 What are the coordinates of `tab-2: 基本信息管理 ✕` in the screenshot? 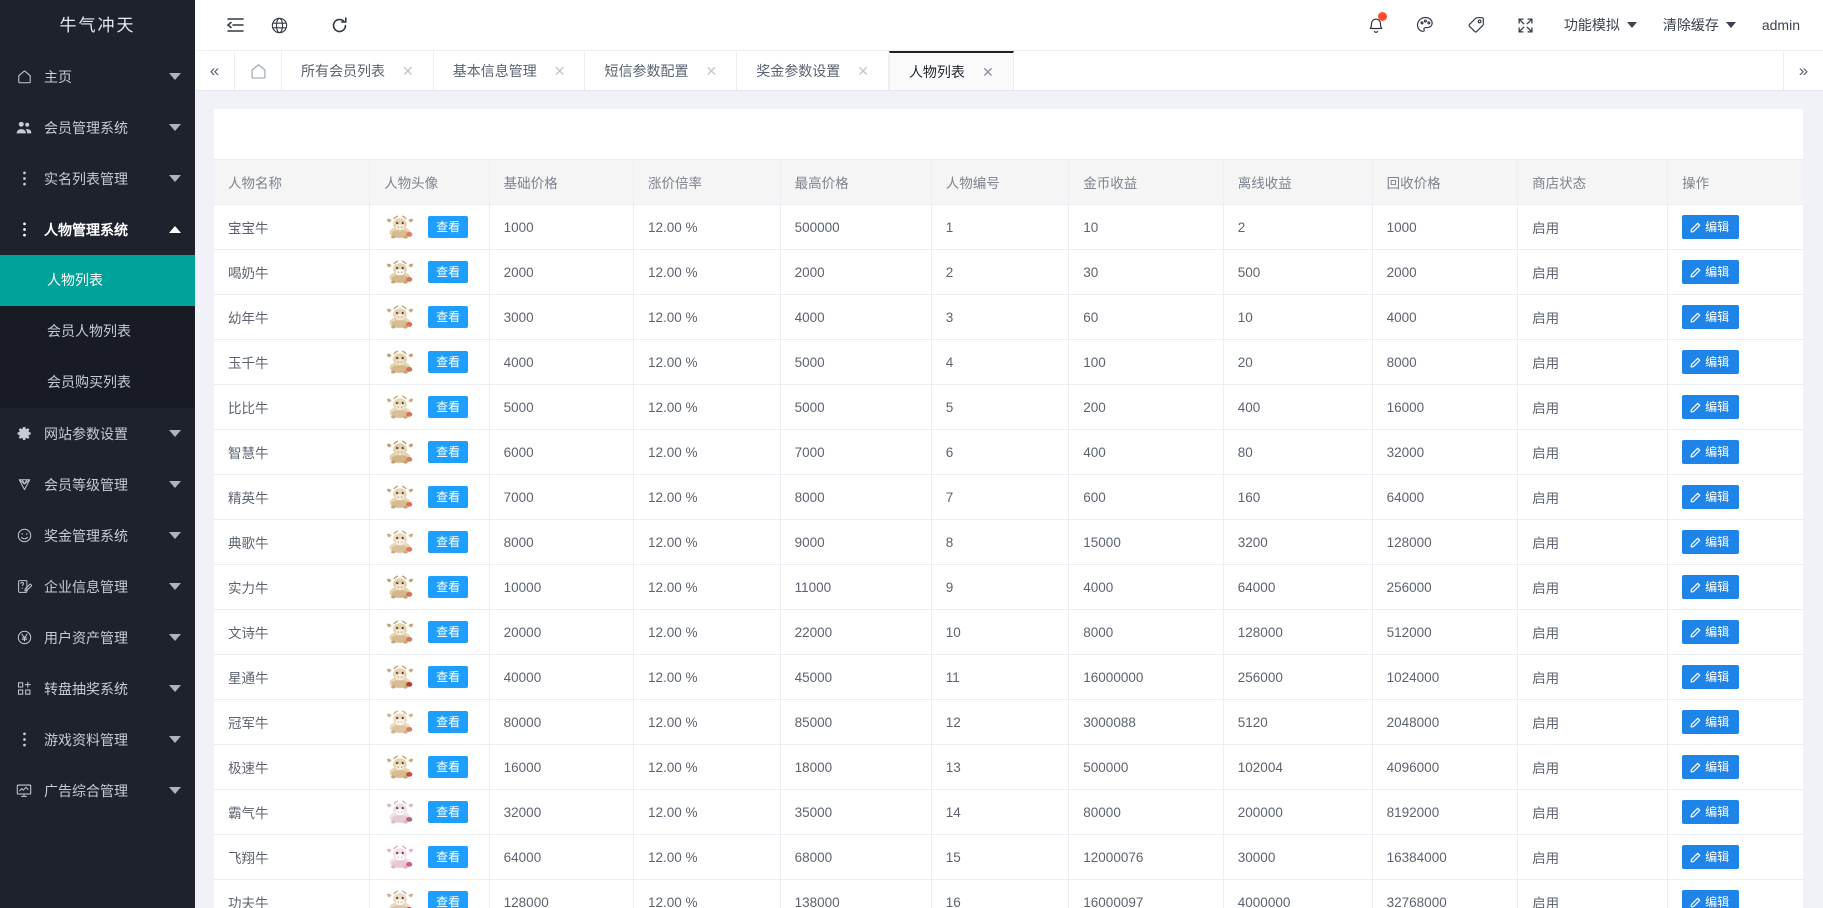 It's located at (509, 71).